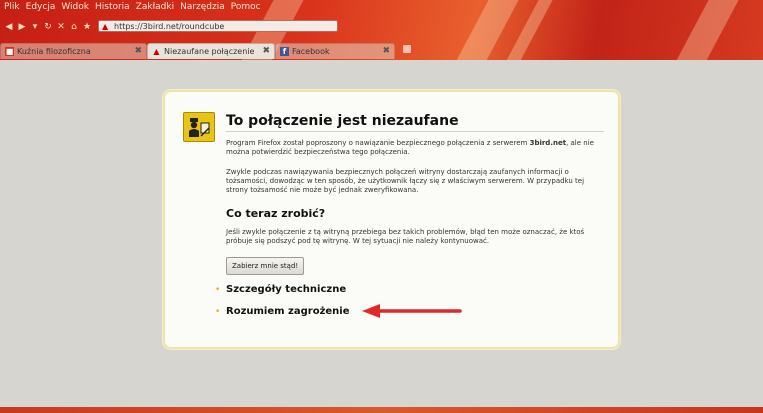 Image resolution: width=763 pixels, height=413 pixels. I want to click on dropdown-icon: ▾, so click(35, 27).